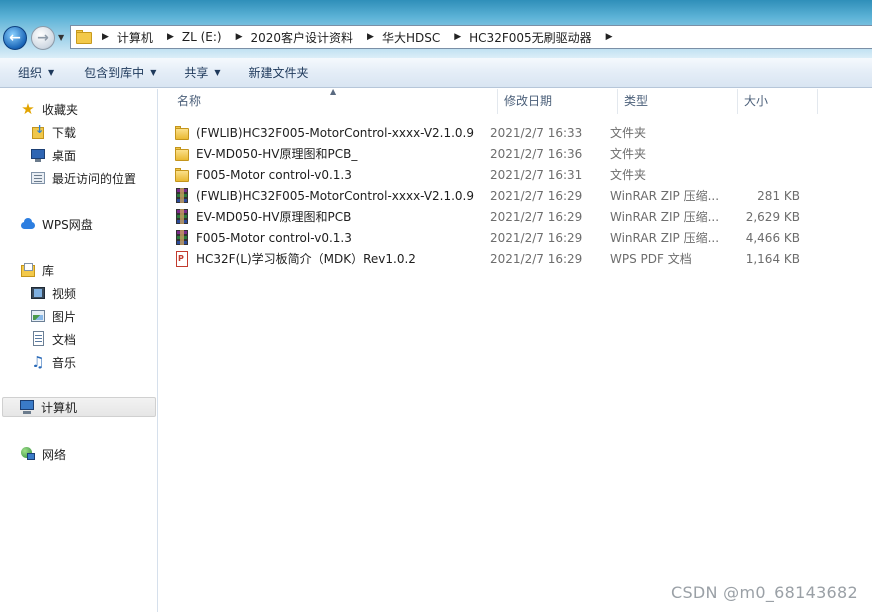 The image size is (872, 612). What do you see at coordinates (772, 216) in the screenshot?
I see `file-size: 2,629 KB` at bounding box center [772, 216].